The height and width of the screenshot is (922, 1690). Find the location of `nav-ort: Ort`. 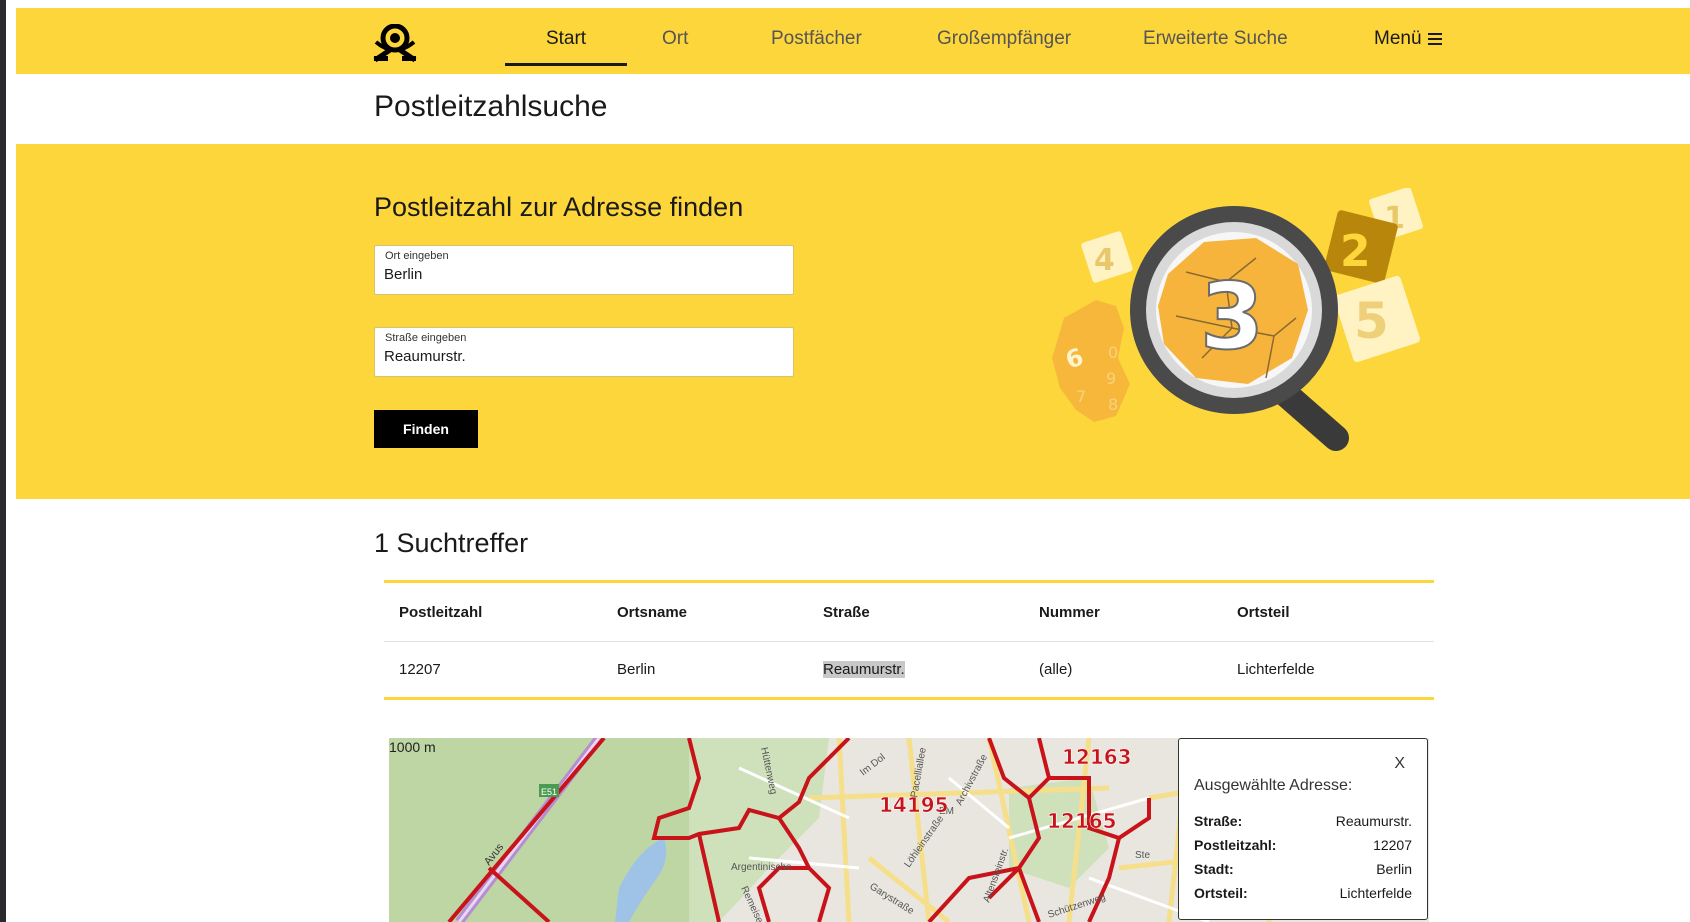

nav-ort: Ort is located at coordinates (675, 39).